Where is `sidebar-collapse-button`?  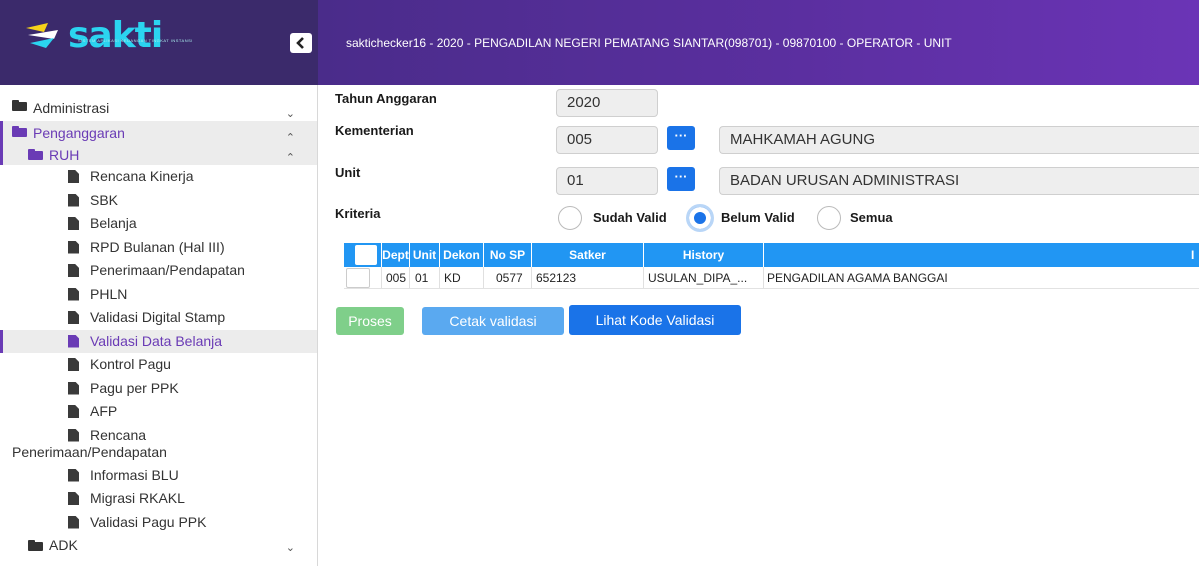 sidebar-collapse-button is located at coordinates (301, 43).